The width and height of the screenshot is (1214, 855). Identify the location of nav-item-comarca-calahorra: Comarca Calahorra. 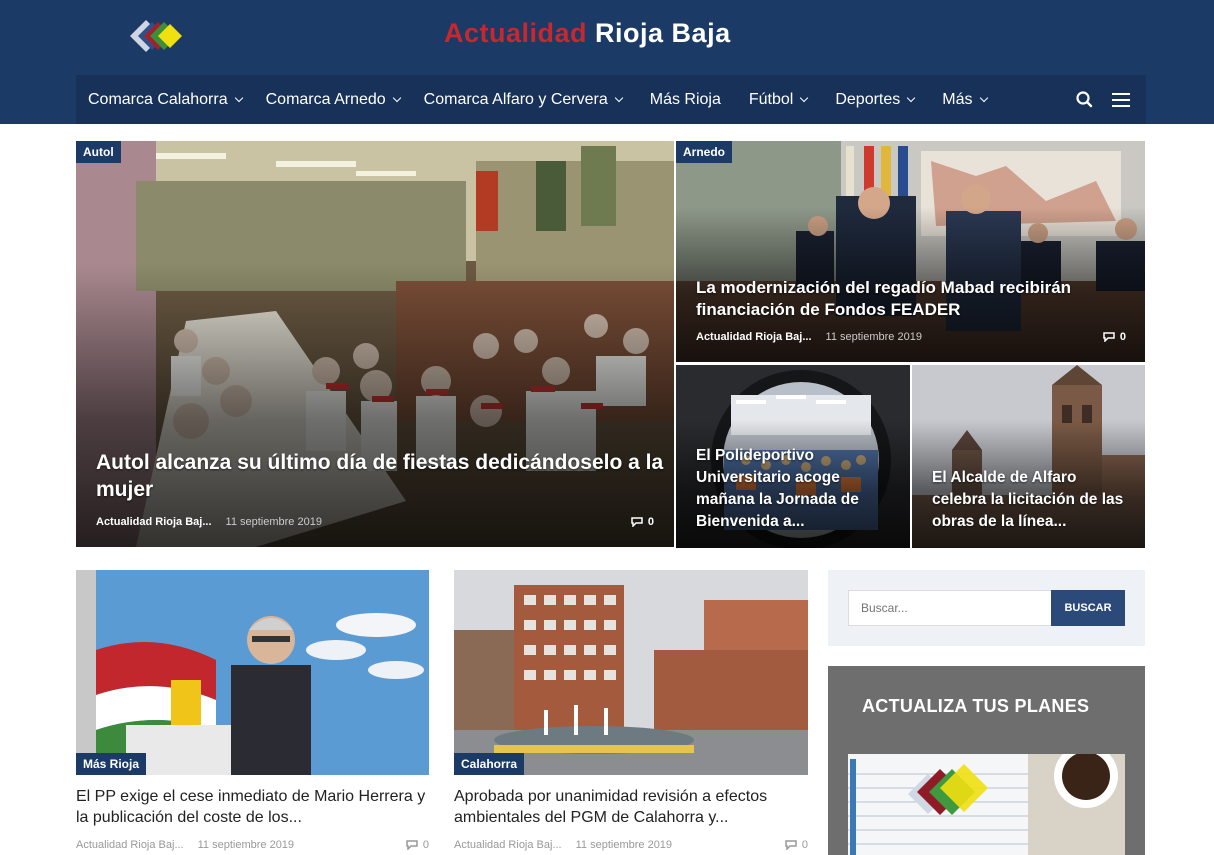
(165, 99).